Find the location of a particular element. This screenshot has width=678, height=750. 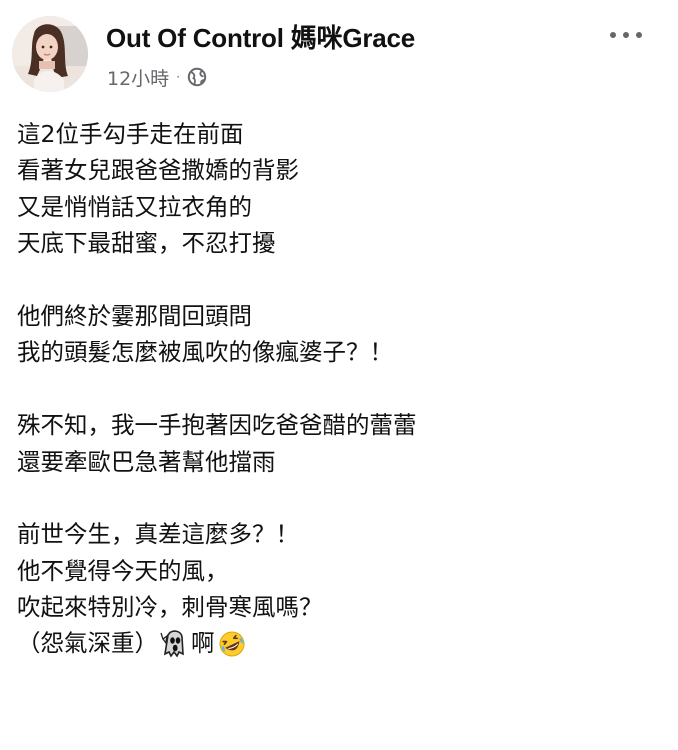

post-text-last-line: （怨氣深重） 啊 is located at coordinates (339, 643).